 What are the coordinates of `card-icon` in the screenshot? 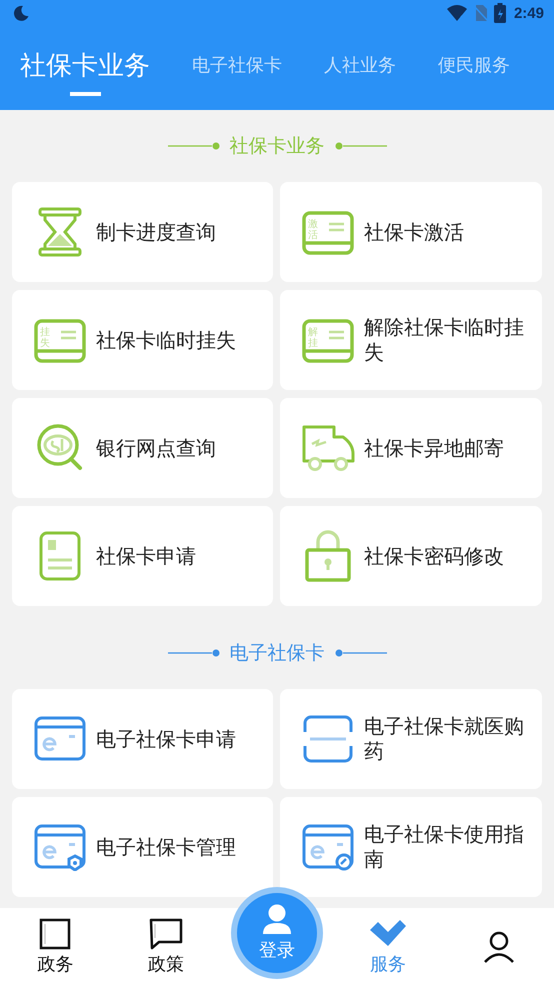 It's located at (60, 739).